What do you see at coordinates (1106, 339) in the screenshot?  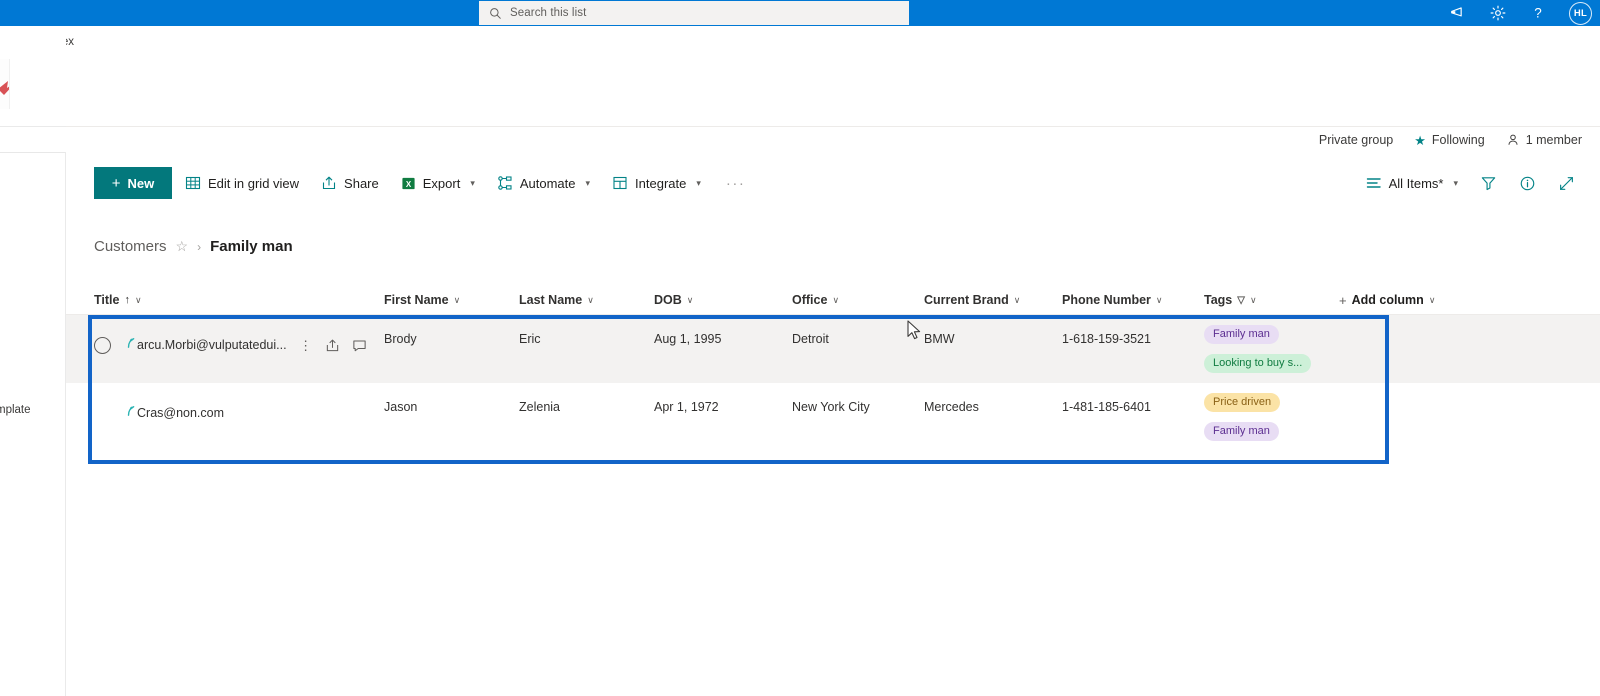 I see `row-phone-number: 1-618-159-3521` at bounding box center [1106, 339].